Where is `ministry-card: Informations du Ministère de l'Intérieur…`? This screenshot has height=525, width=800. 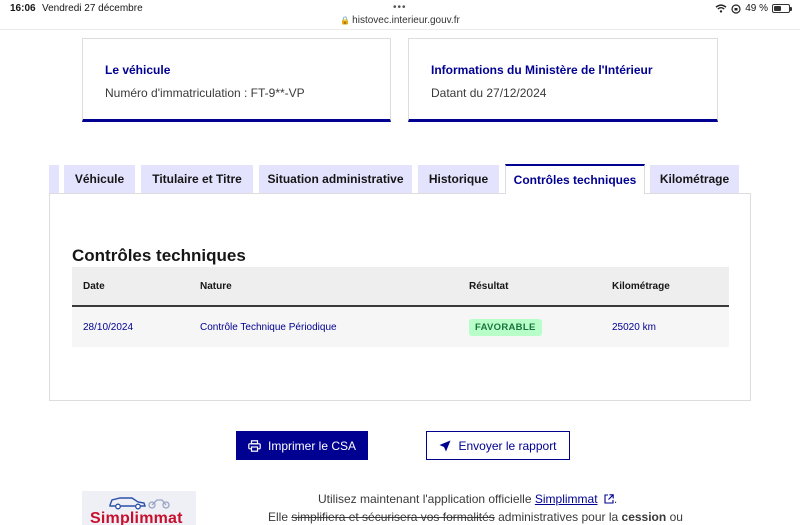 ministry-card: Informations du Ministère de l'Intérieur… is located at coordinates (563, 80).